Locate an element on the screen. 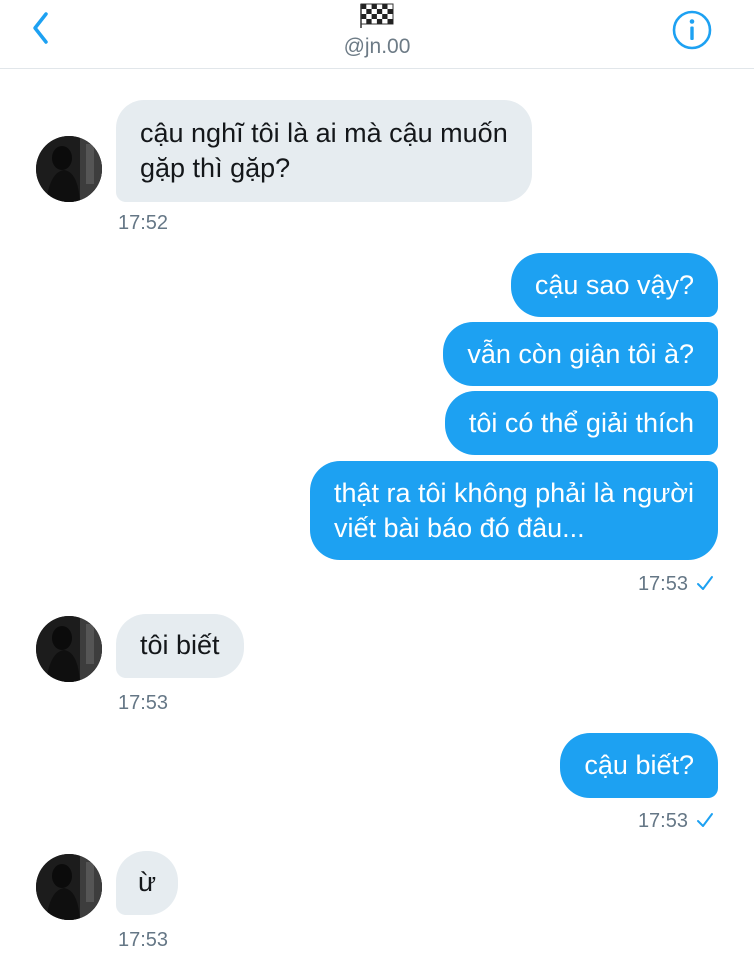  message-text-line: tôi có thể giải thích is located at coordinates (581, 423).